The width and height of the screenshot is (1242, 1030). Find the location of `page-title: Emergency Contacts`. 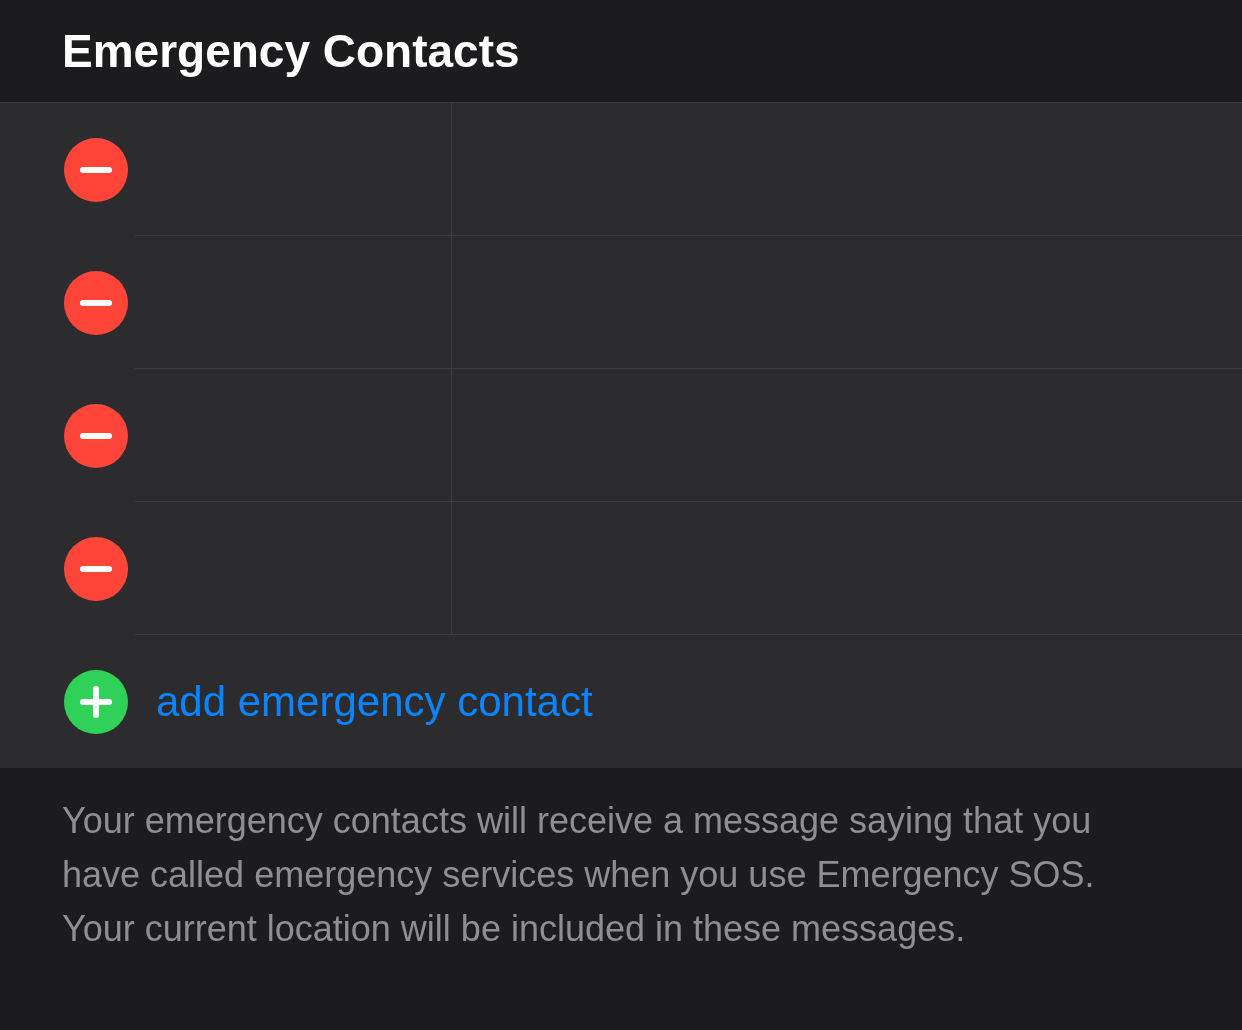

page-title: Emergency Contacts is located at coordinates (291, 51).